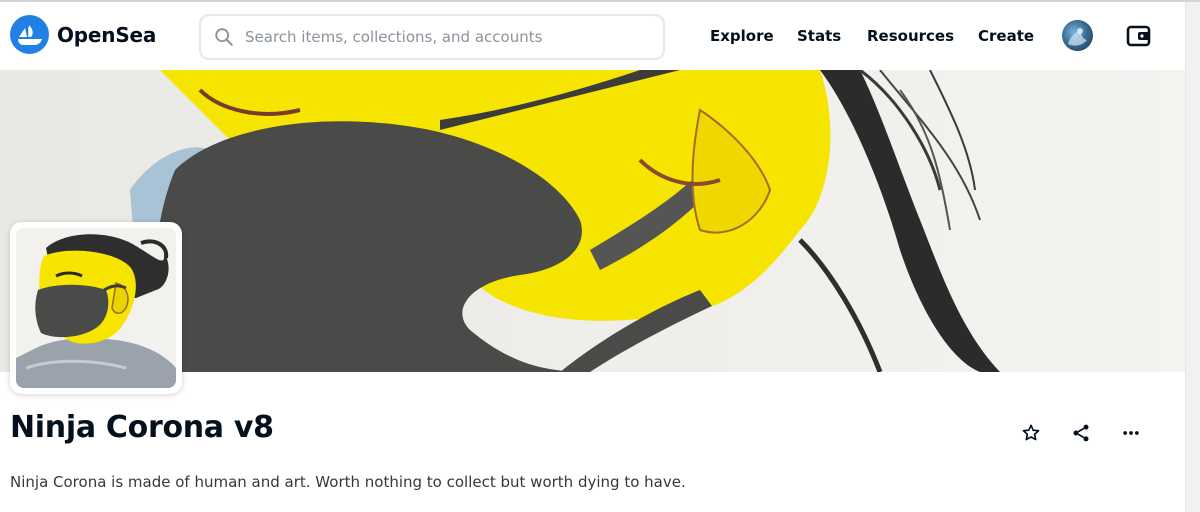 The width and height of the screenshot is (1200, 512). I want to click on share-icon, so click(1081, 433).